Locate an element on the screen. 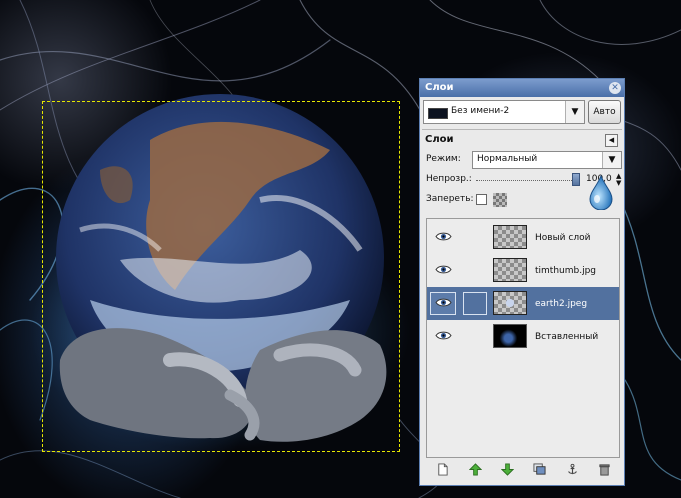 This screenshot has height=498, width=681. anchor-layer-button is located at coordinates (572, 471).